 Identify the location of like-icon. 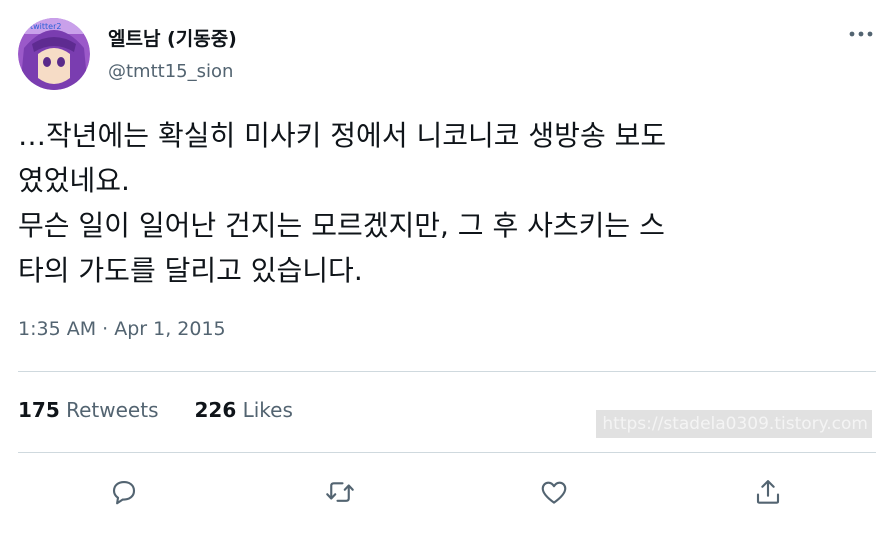
(554, 492).